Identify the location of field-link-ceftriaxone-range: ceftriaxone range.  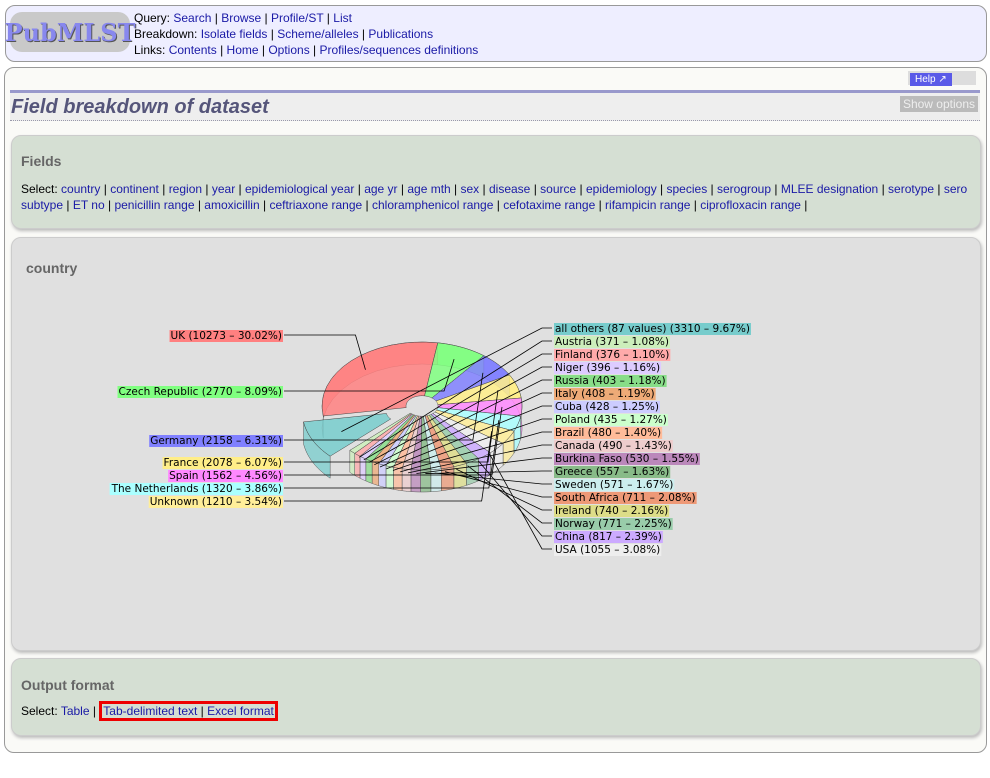
(315, 205).